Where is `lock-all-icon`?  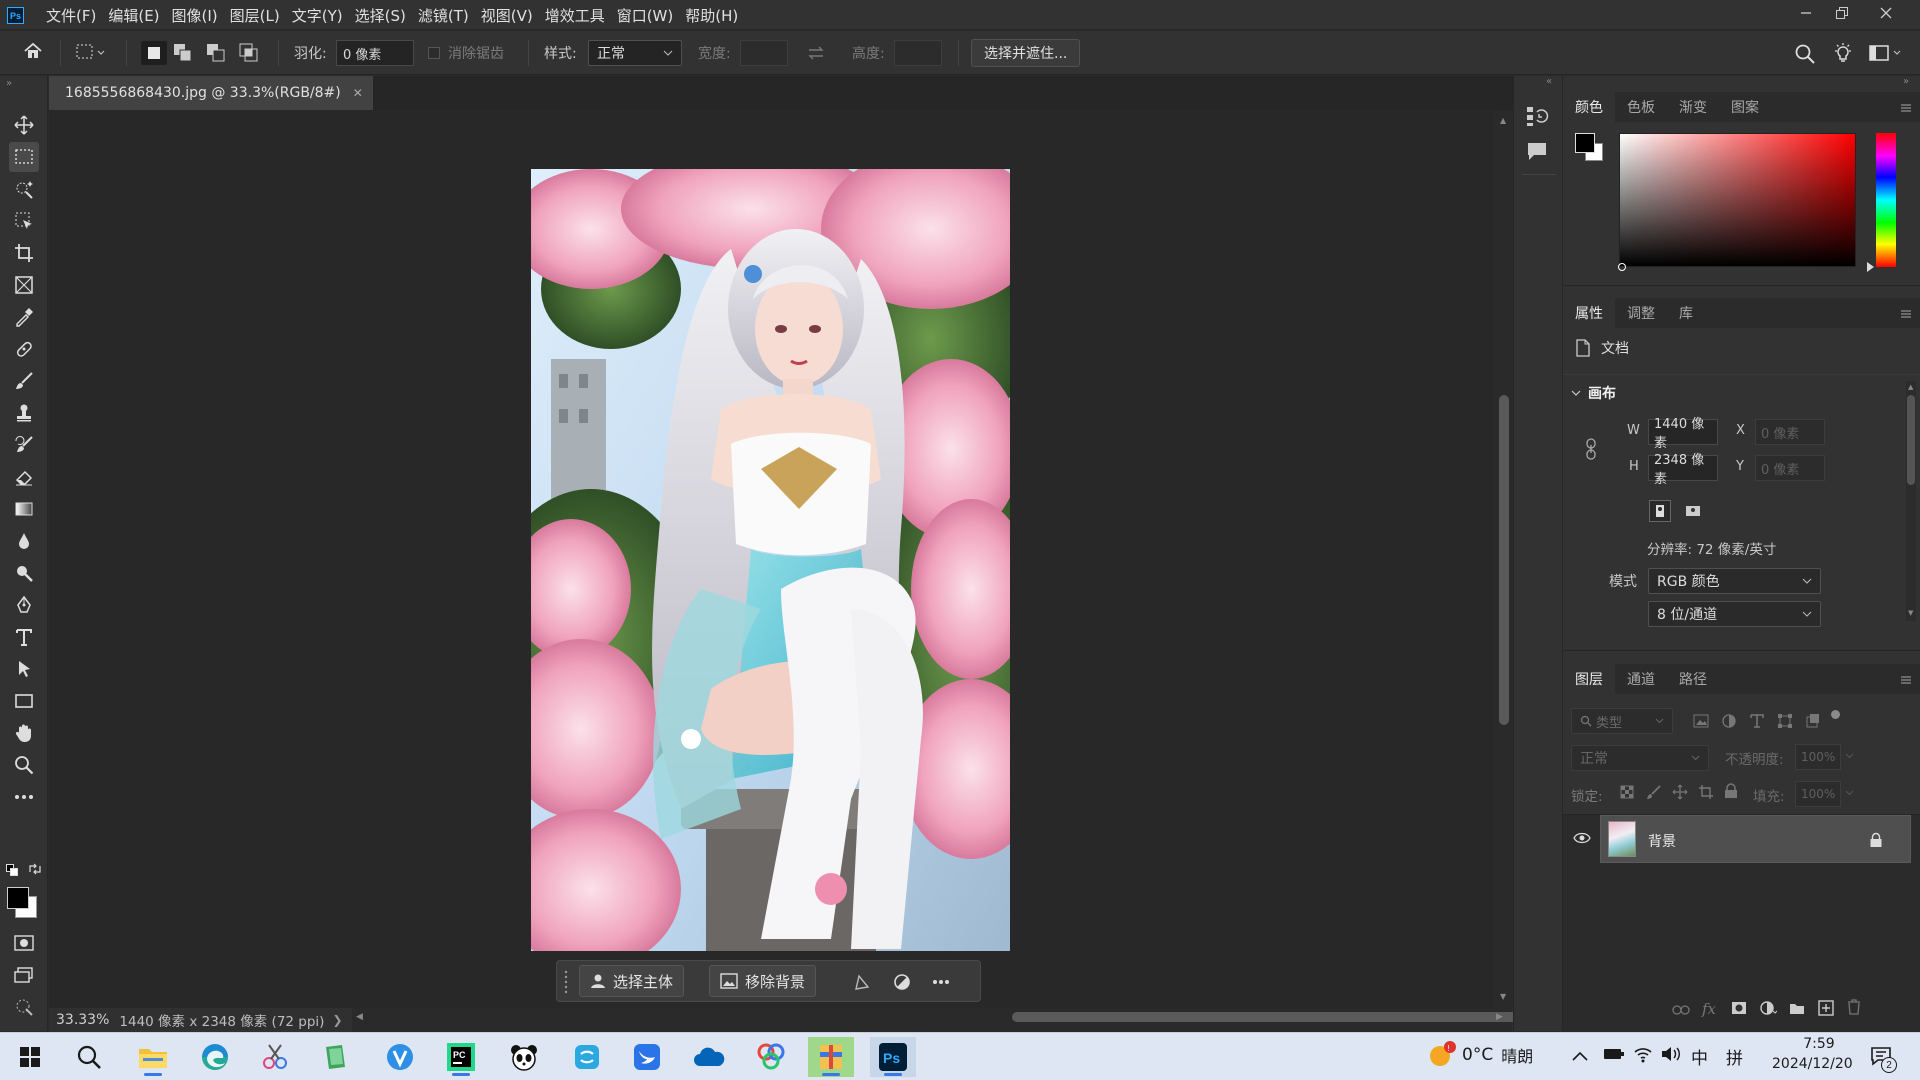 lock-all-icon is located at coordinates (1731, 793).